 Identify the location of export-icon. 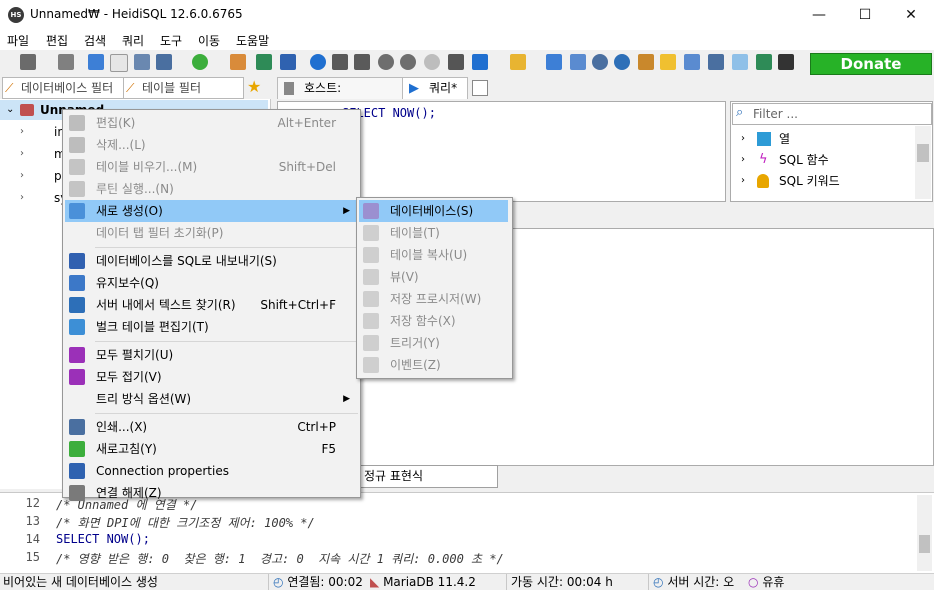
(288, 62).